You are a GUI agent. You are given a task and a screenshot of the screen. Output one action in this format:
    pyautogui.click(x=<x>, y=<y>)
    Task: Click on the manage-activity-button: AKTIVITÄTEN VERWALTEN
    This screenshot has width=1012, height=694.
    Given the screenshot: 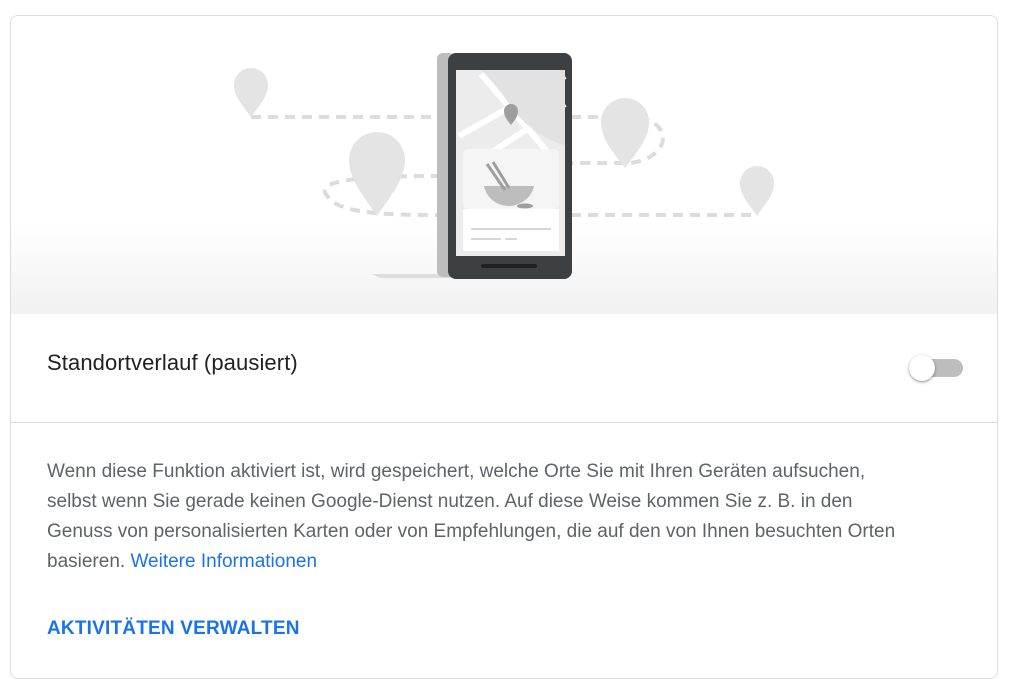 What is the action you would take?
    pyautogui.click(x=173, y=629)
    